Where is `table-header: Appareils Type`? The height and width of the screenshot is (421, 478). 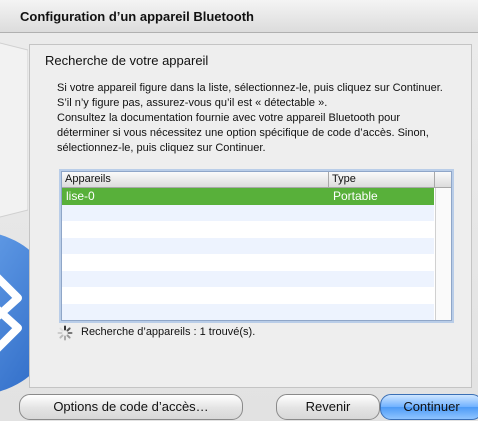 table-header: Appareils Type is located at coordinates (256, 180).